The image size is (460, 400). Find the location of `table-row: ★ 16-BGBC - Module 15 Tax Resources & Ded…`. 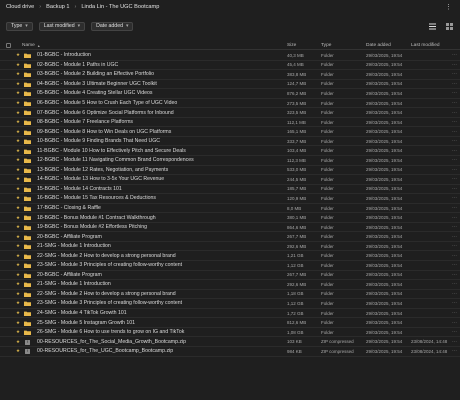

table-row: ★ 16-BGBC - Module 15 Tax Resources & Ded… is located at coordinates (230, 199).